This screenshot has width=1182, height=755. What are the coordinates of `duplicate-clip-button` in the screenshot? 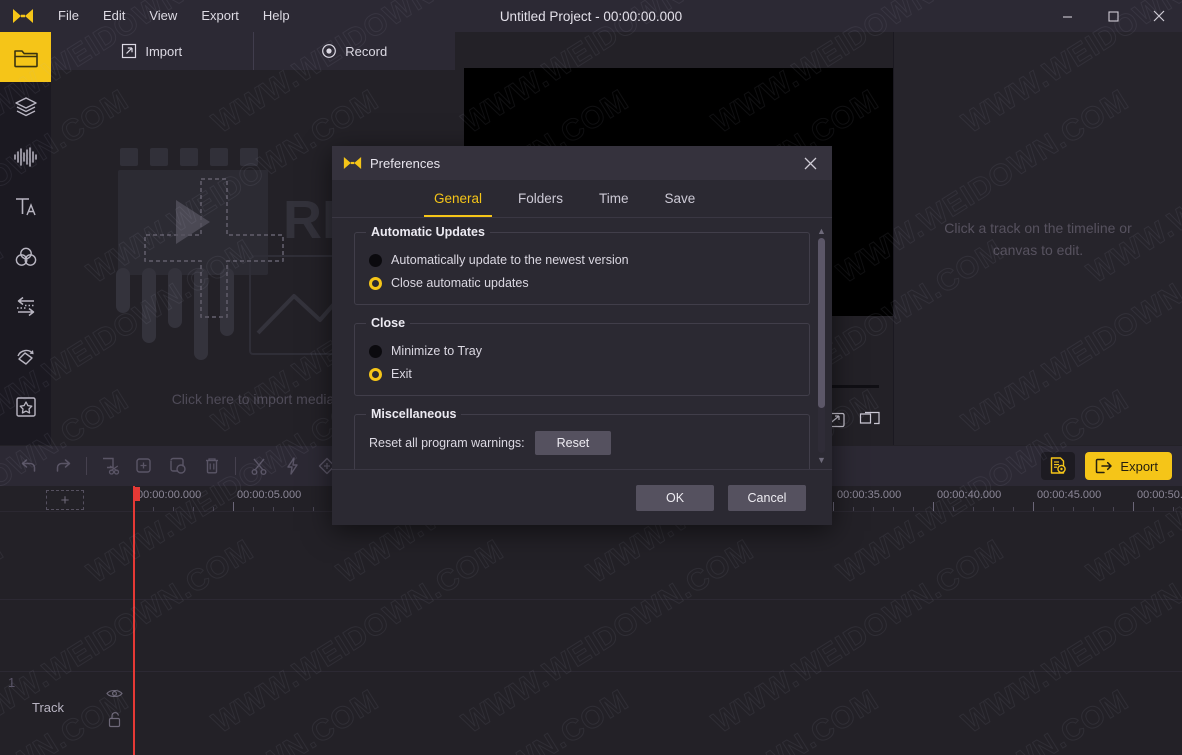 It's located at (178, 466).